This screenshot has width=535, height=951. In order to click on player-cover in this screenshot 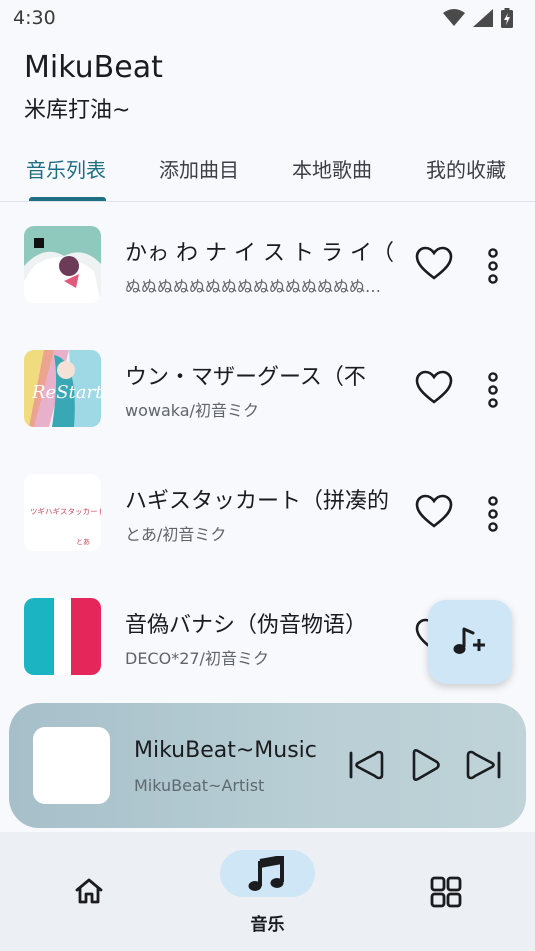, I will do `click(71, 765)`.